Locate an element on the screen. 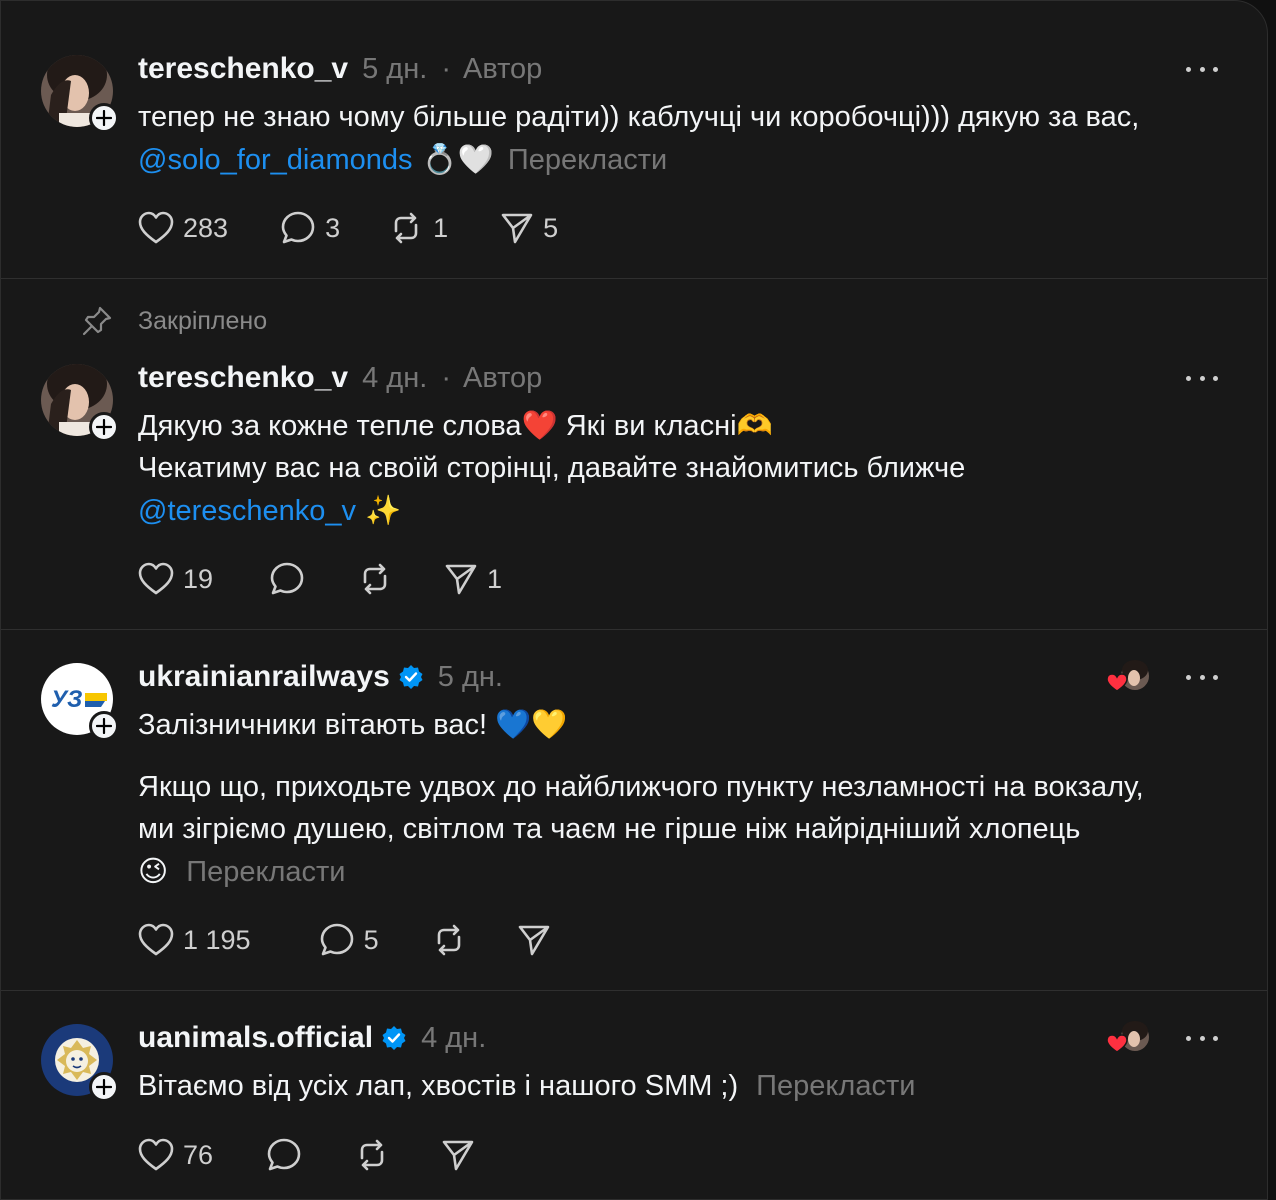  username: ukrainianrailways is located at coordinates (264, 677).